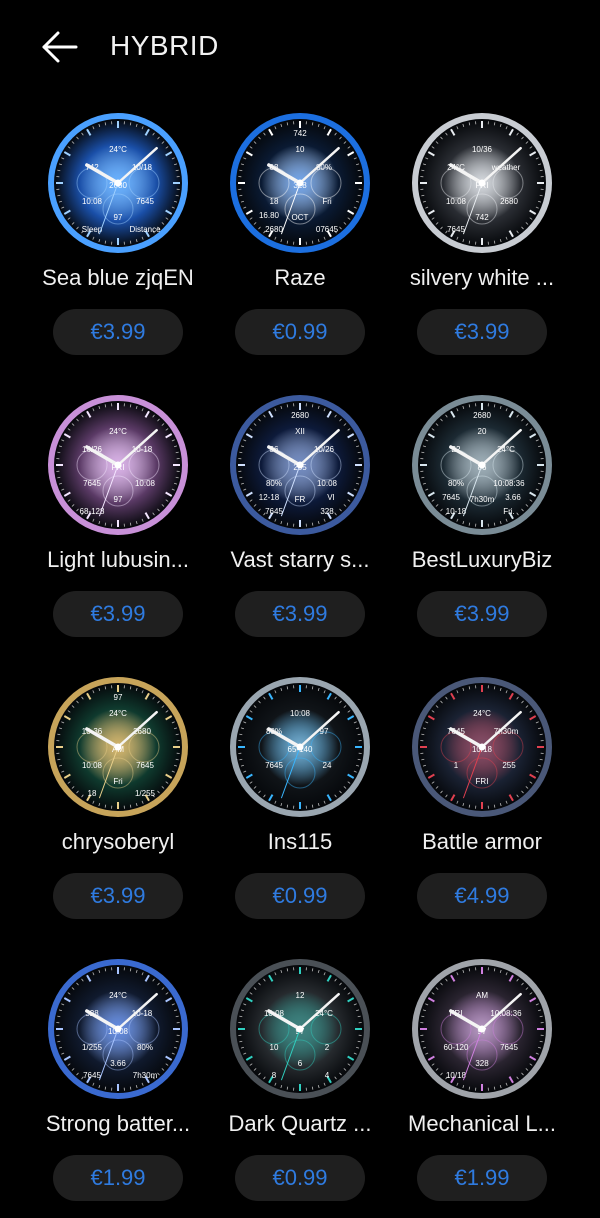 The image size is (600, 1218). I want to click on watchface-text: FR, so click(300, 499).